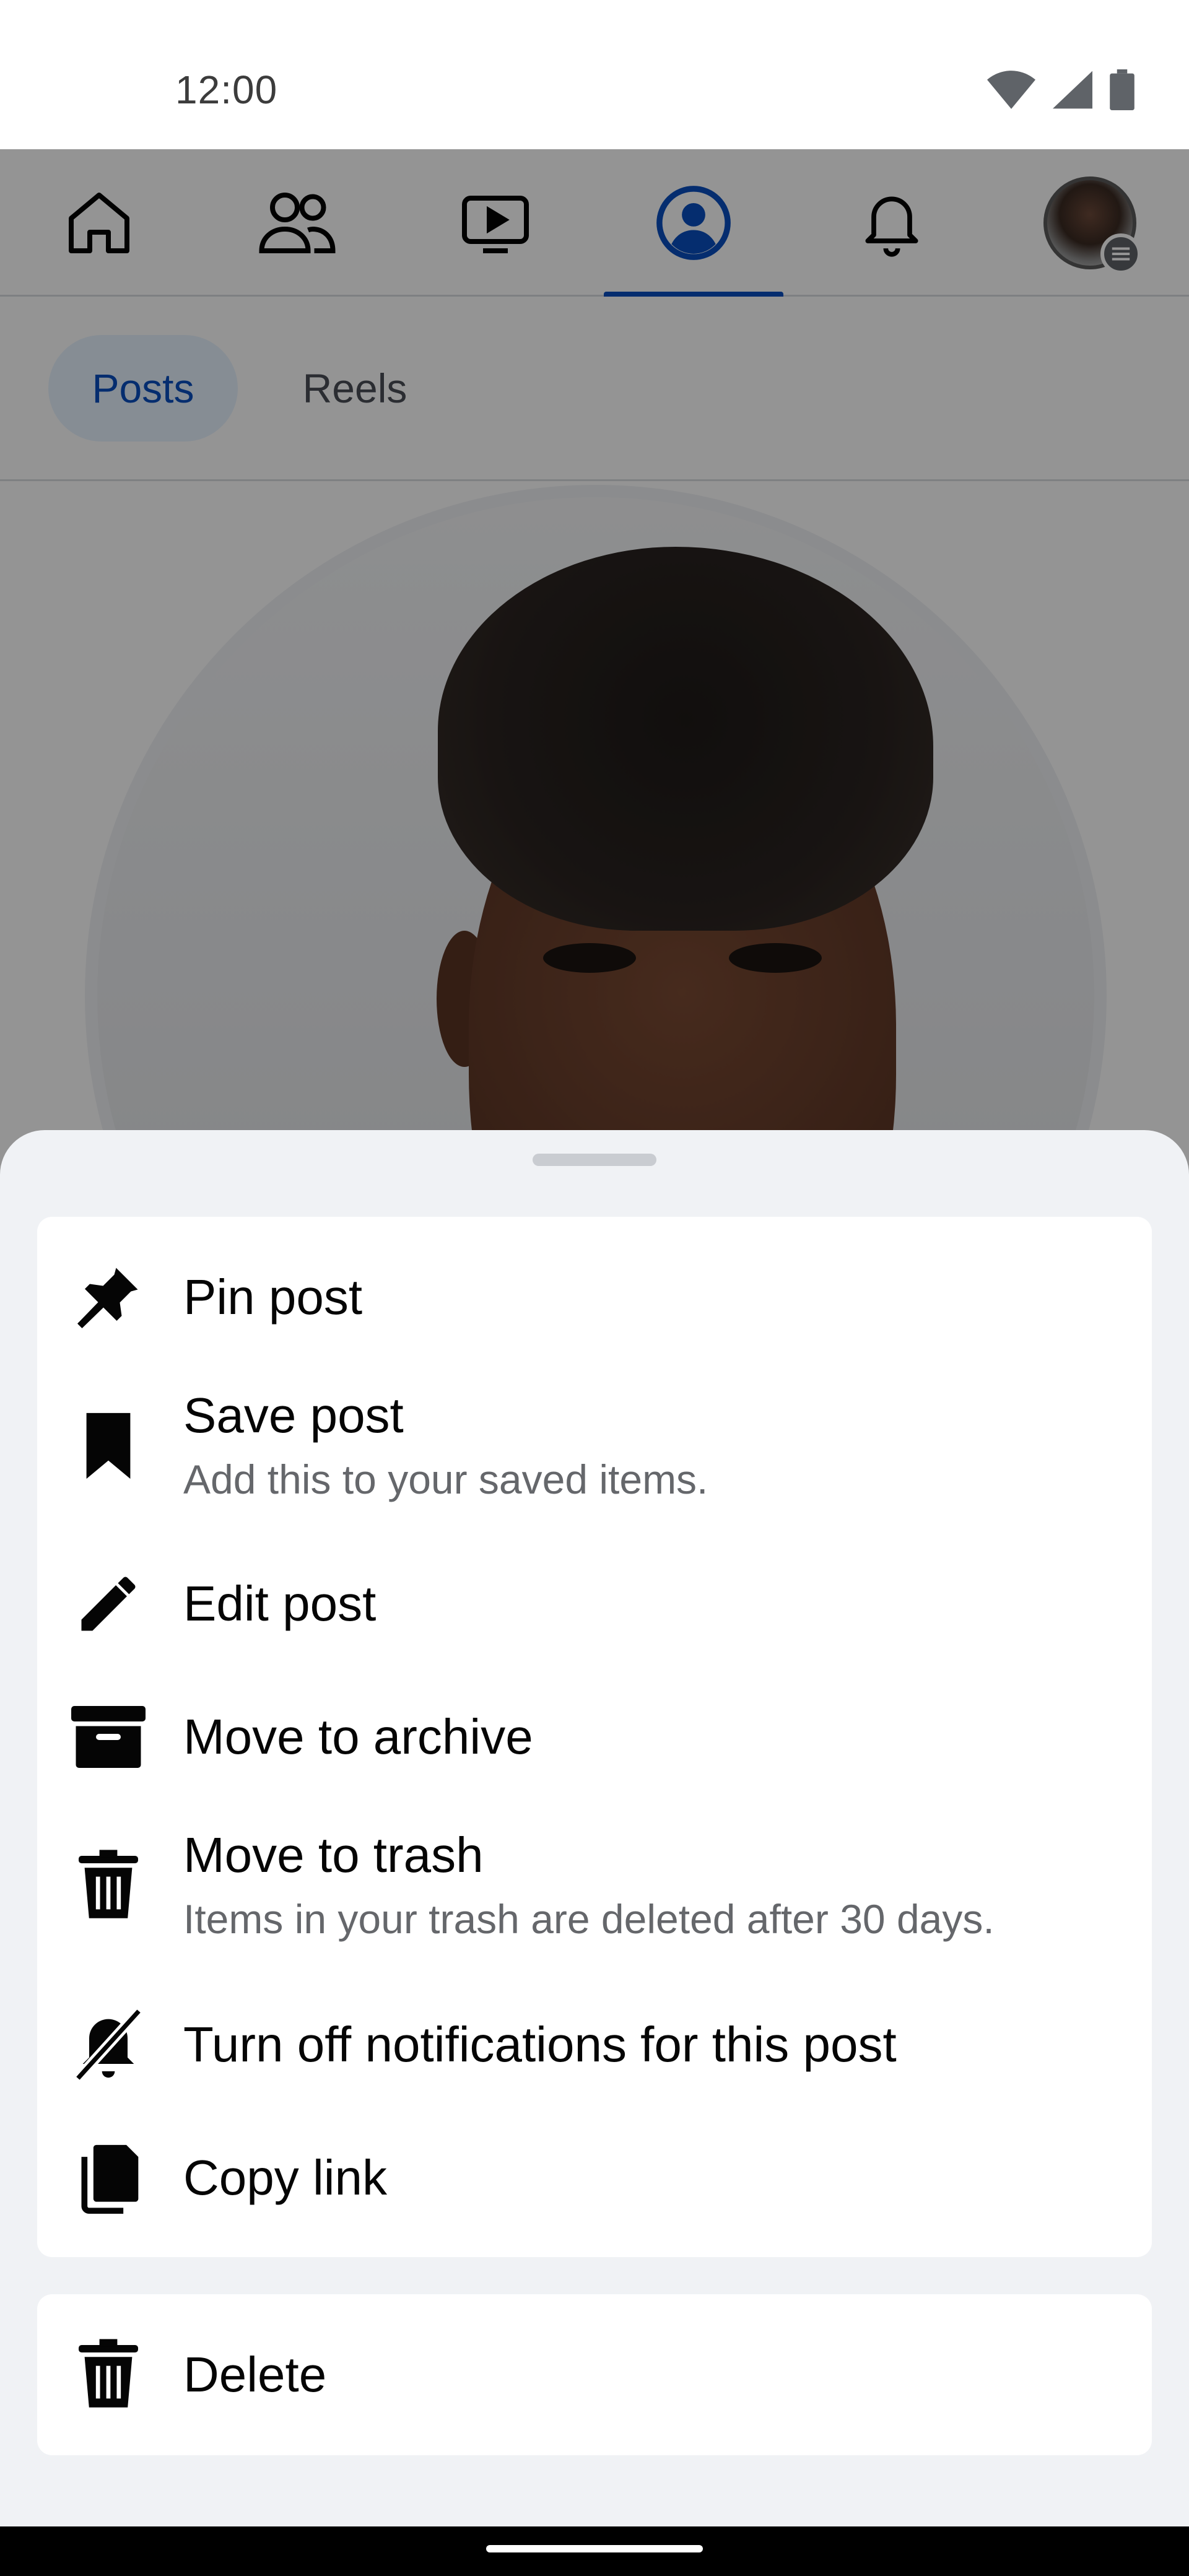 This screenshot has width=1189, height=2576. I want to click on pin-post-item: Pin post, so click(594, 1297).